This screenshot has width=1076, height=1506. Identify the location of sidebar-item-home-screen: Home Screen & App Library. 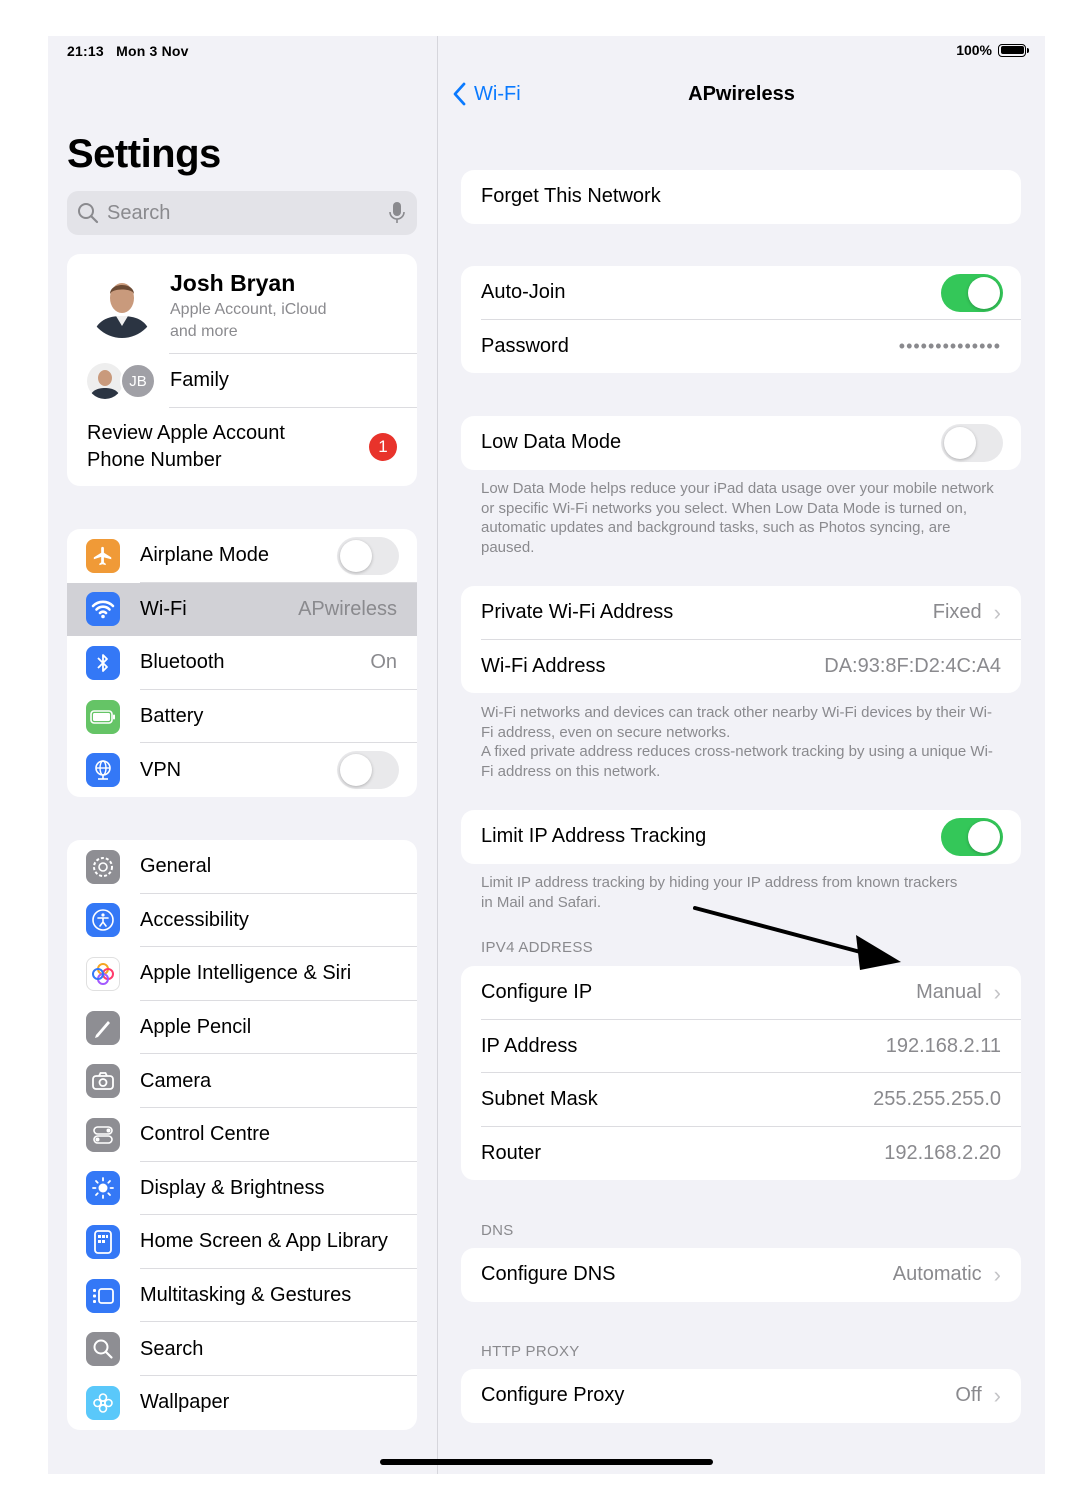
(242, 1242).